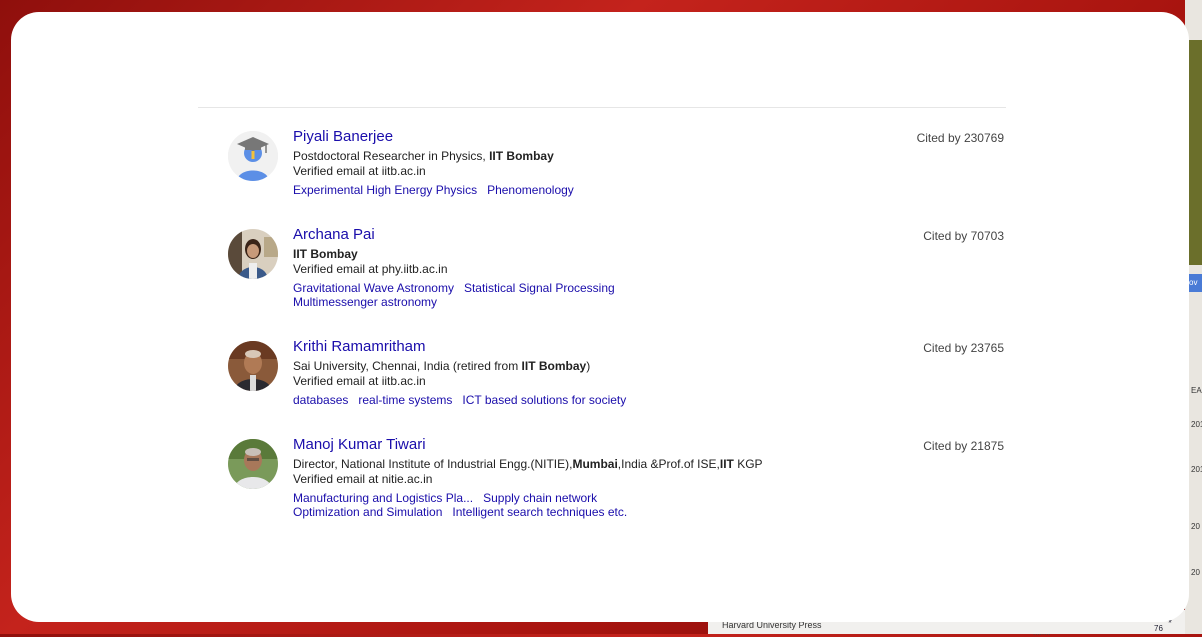 The height and width of the screenshot is (637, 1202). What do you see at coordinates (963, 236) in the screenshot?
I see `cited-by-count: Cited by 70703` at bounding box center [963, 236].